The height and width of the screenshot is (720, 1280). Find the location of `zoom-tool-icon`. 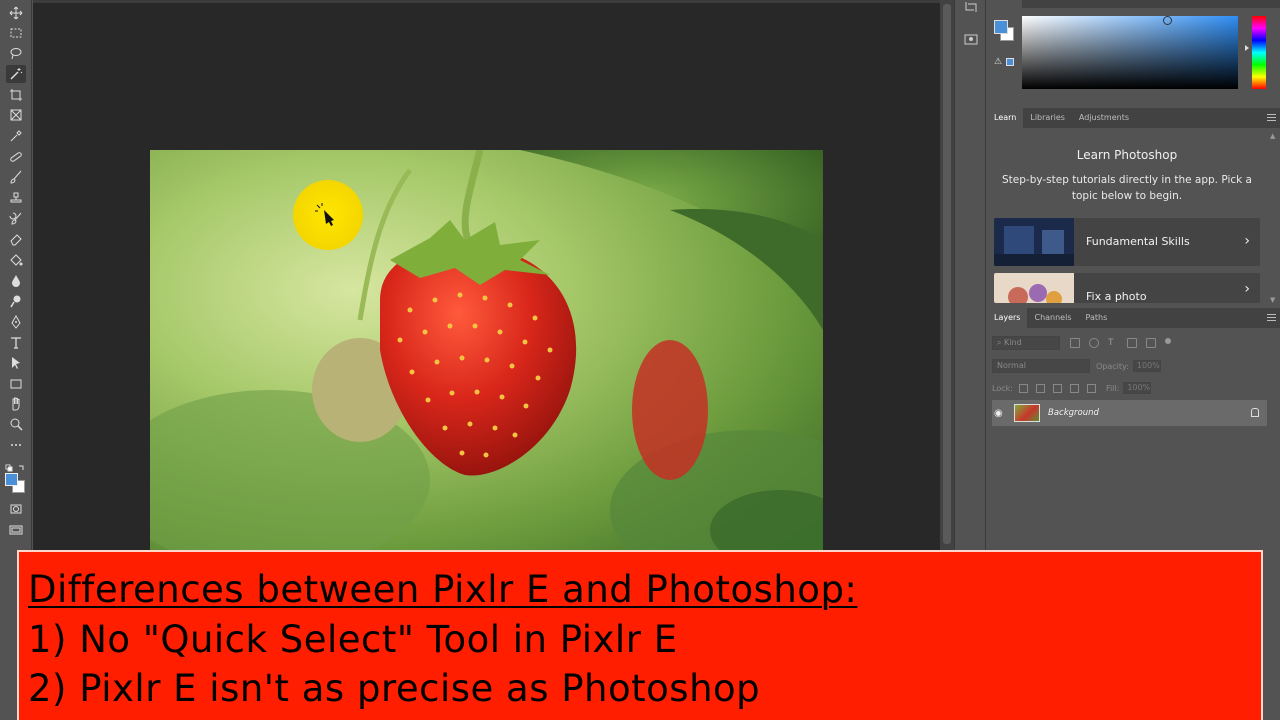

zoom-tool-icon is located at coordinates (16, 424).